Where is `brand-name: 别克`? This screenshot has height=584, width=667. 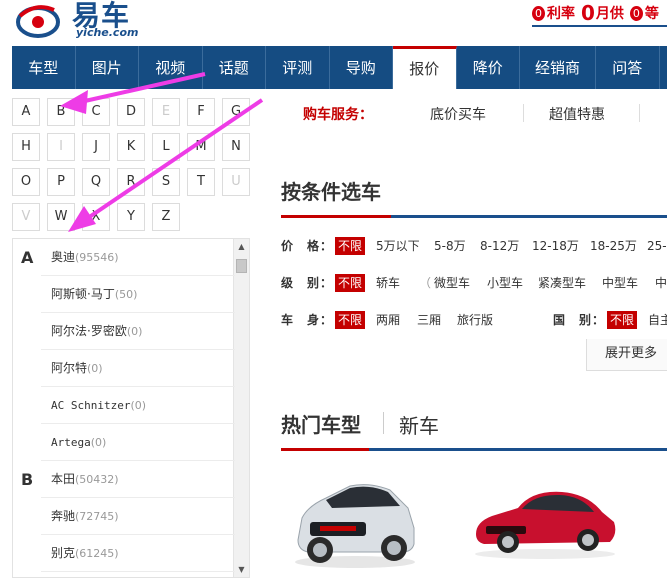
brand-name: 别克 is located at coordinates (63, 553).